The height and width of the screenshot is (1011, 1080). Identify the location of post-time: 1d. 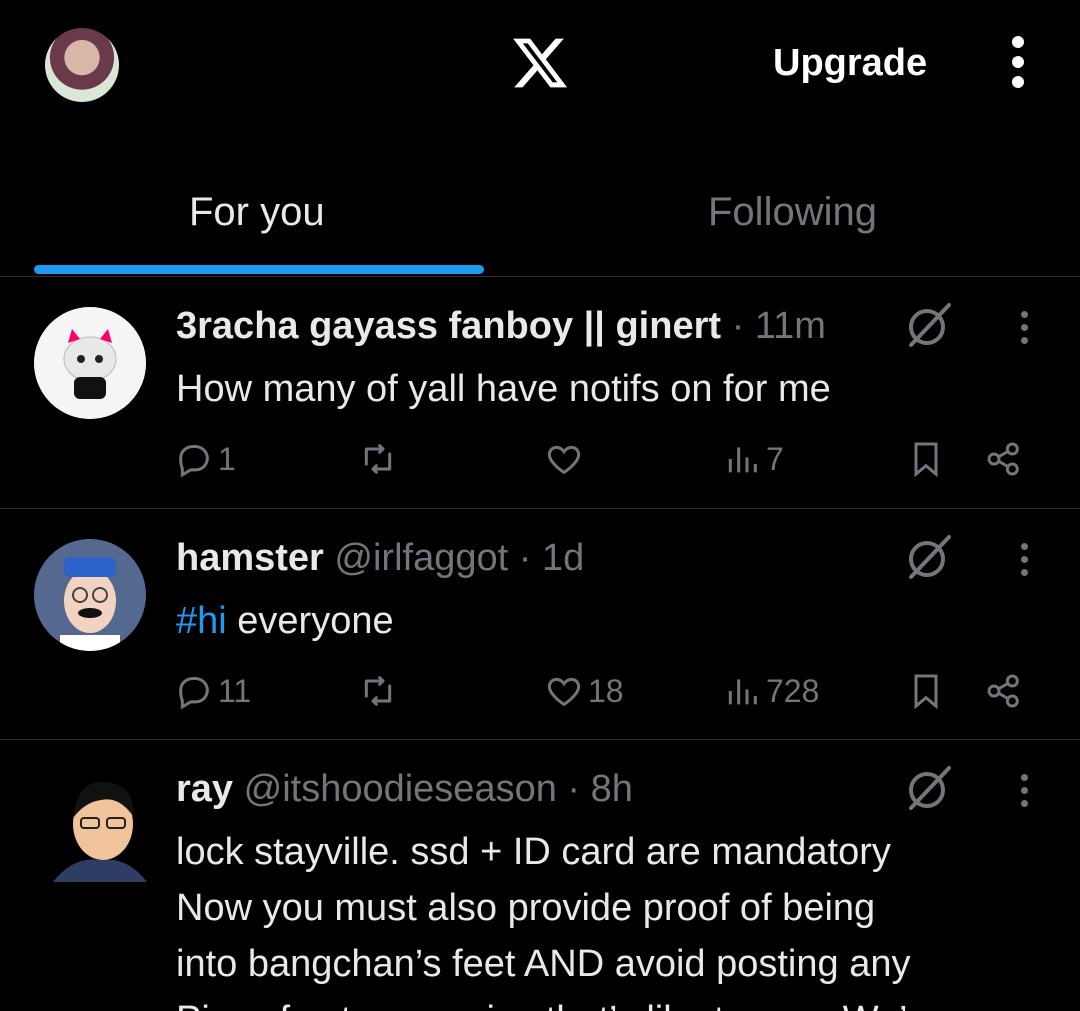
(563, 558).